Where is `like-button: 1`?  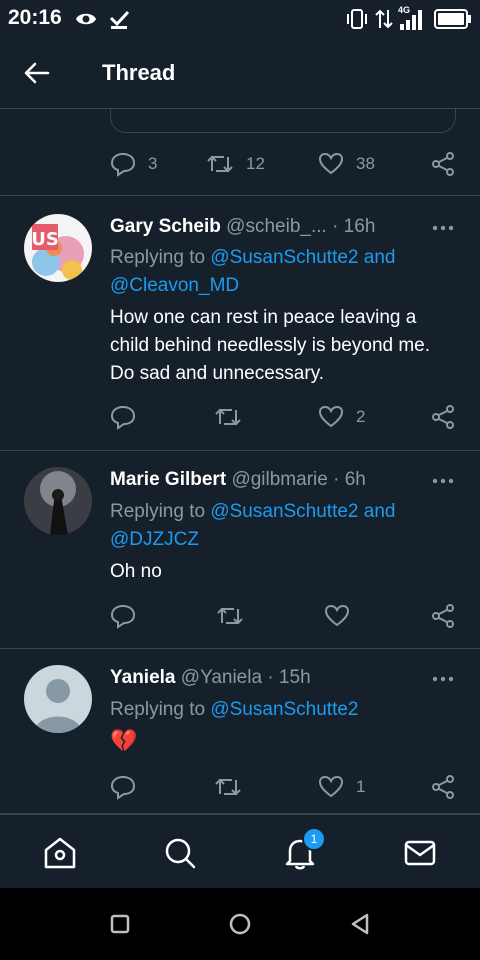 like-button: 1 is located at coordinates (341, 787).